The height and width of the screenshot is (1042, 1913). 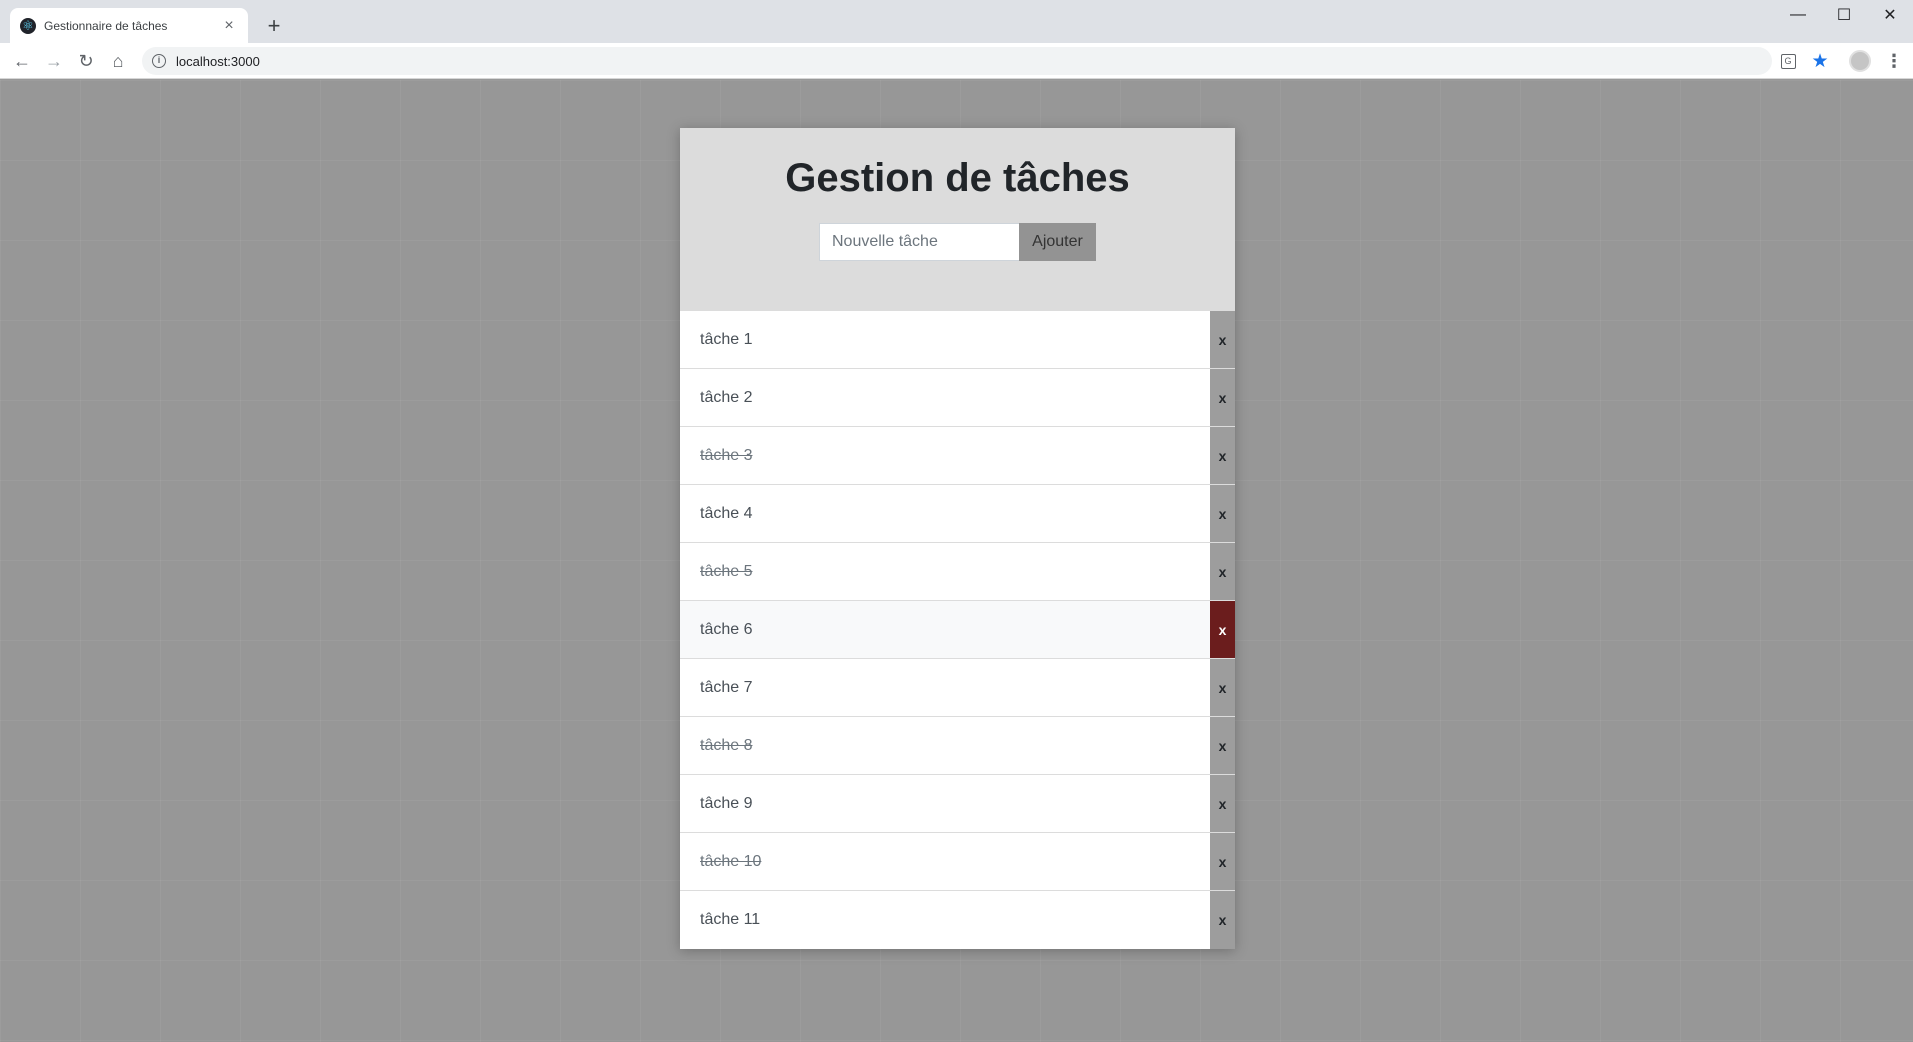 I want to click on add-task-button: Ajouter, so click(x=1057, y=242).